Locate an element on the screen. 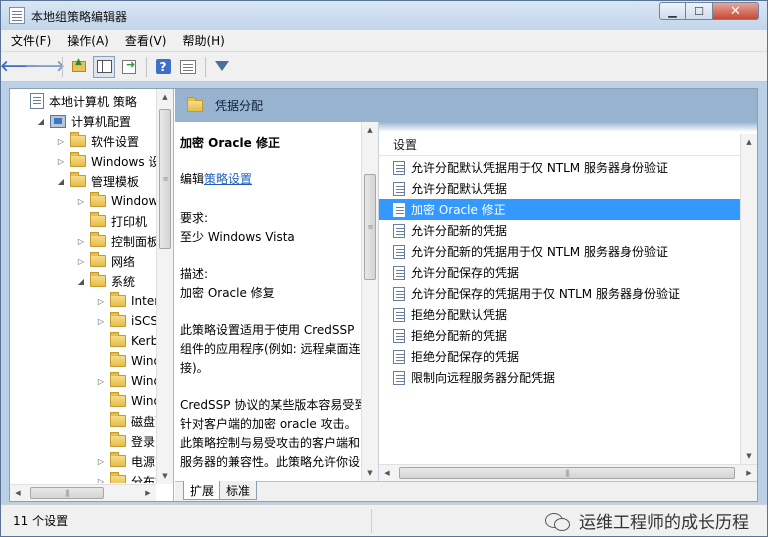 This screenshot has height=537, width=768. filter-button is located at coordinates (222, 67).